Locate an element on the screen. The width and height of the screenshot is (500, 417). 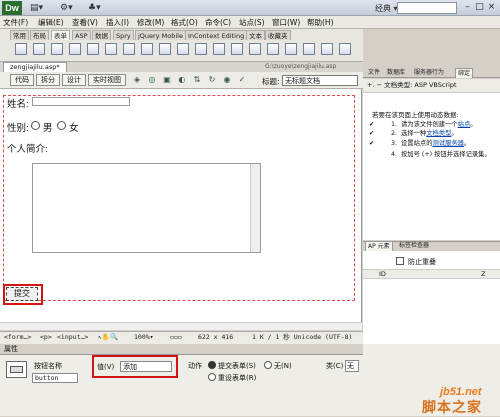
tab-server-behaviors: 服务器行为 is located at coordinates (429, 73).